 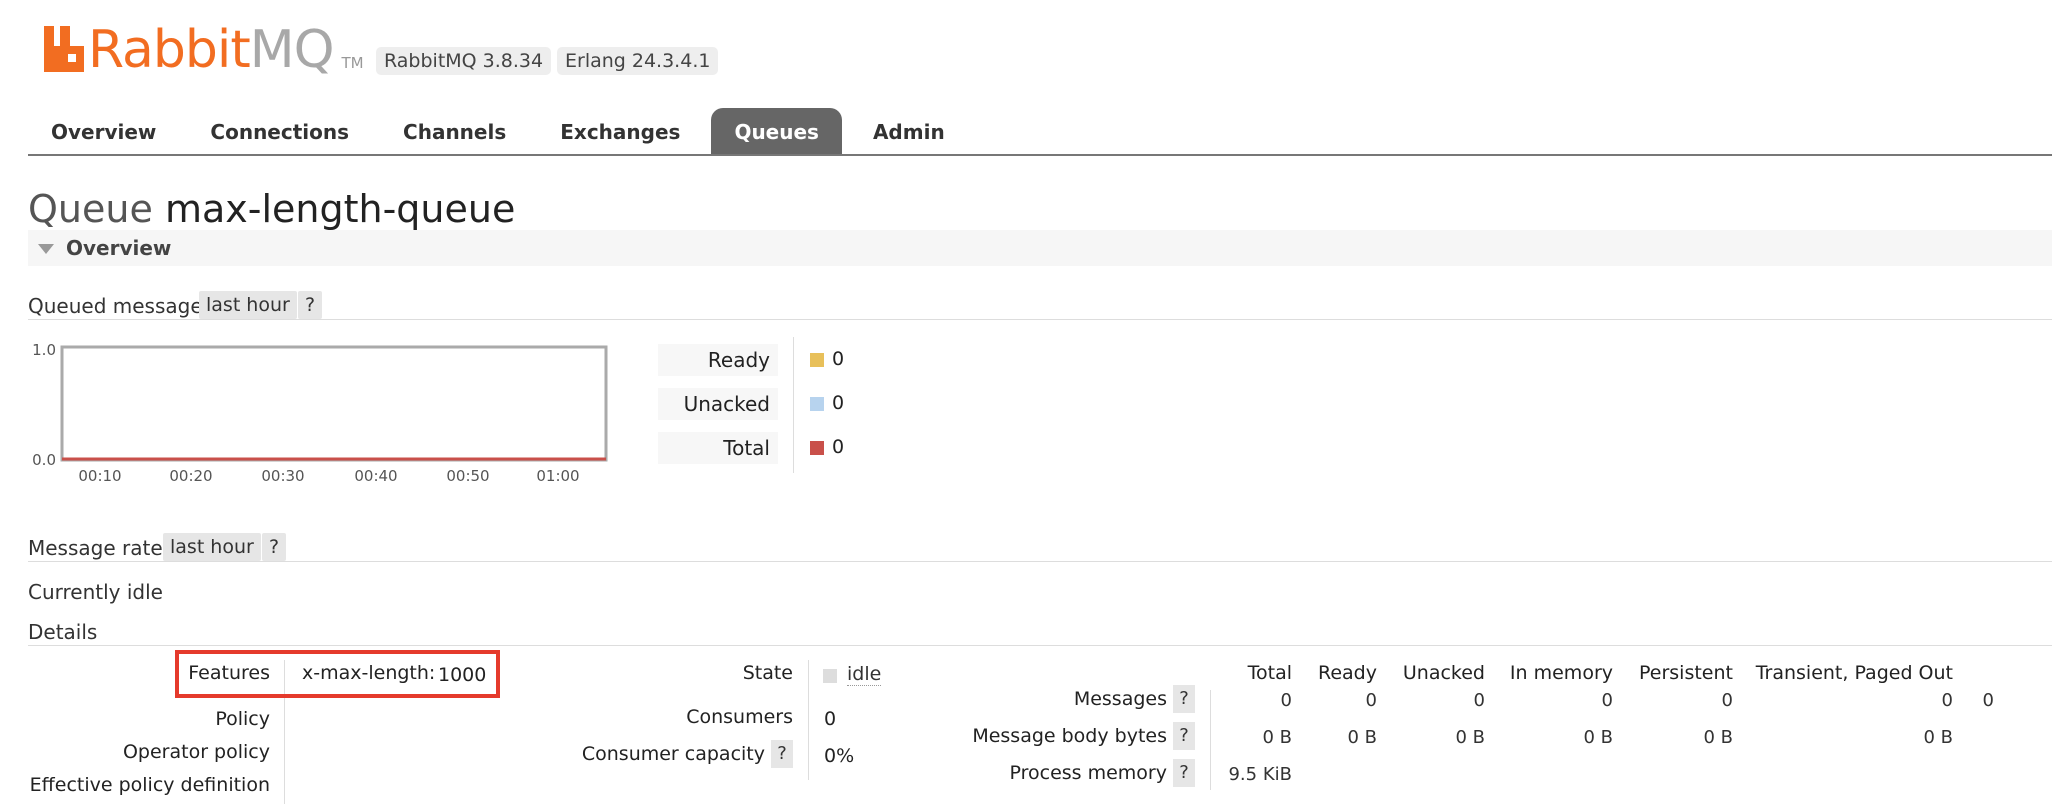 I want to click on bytes-total: 0 B, so click(x=1277, y=737).